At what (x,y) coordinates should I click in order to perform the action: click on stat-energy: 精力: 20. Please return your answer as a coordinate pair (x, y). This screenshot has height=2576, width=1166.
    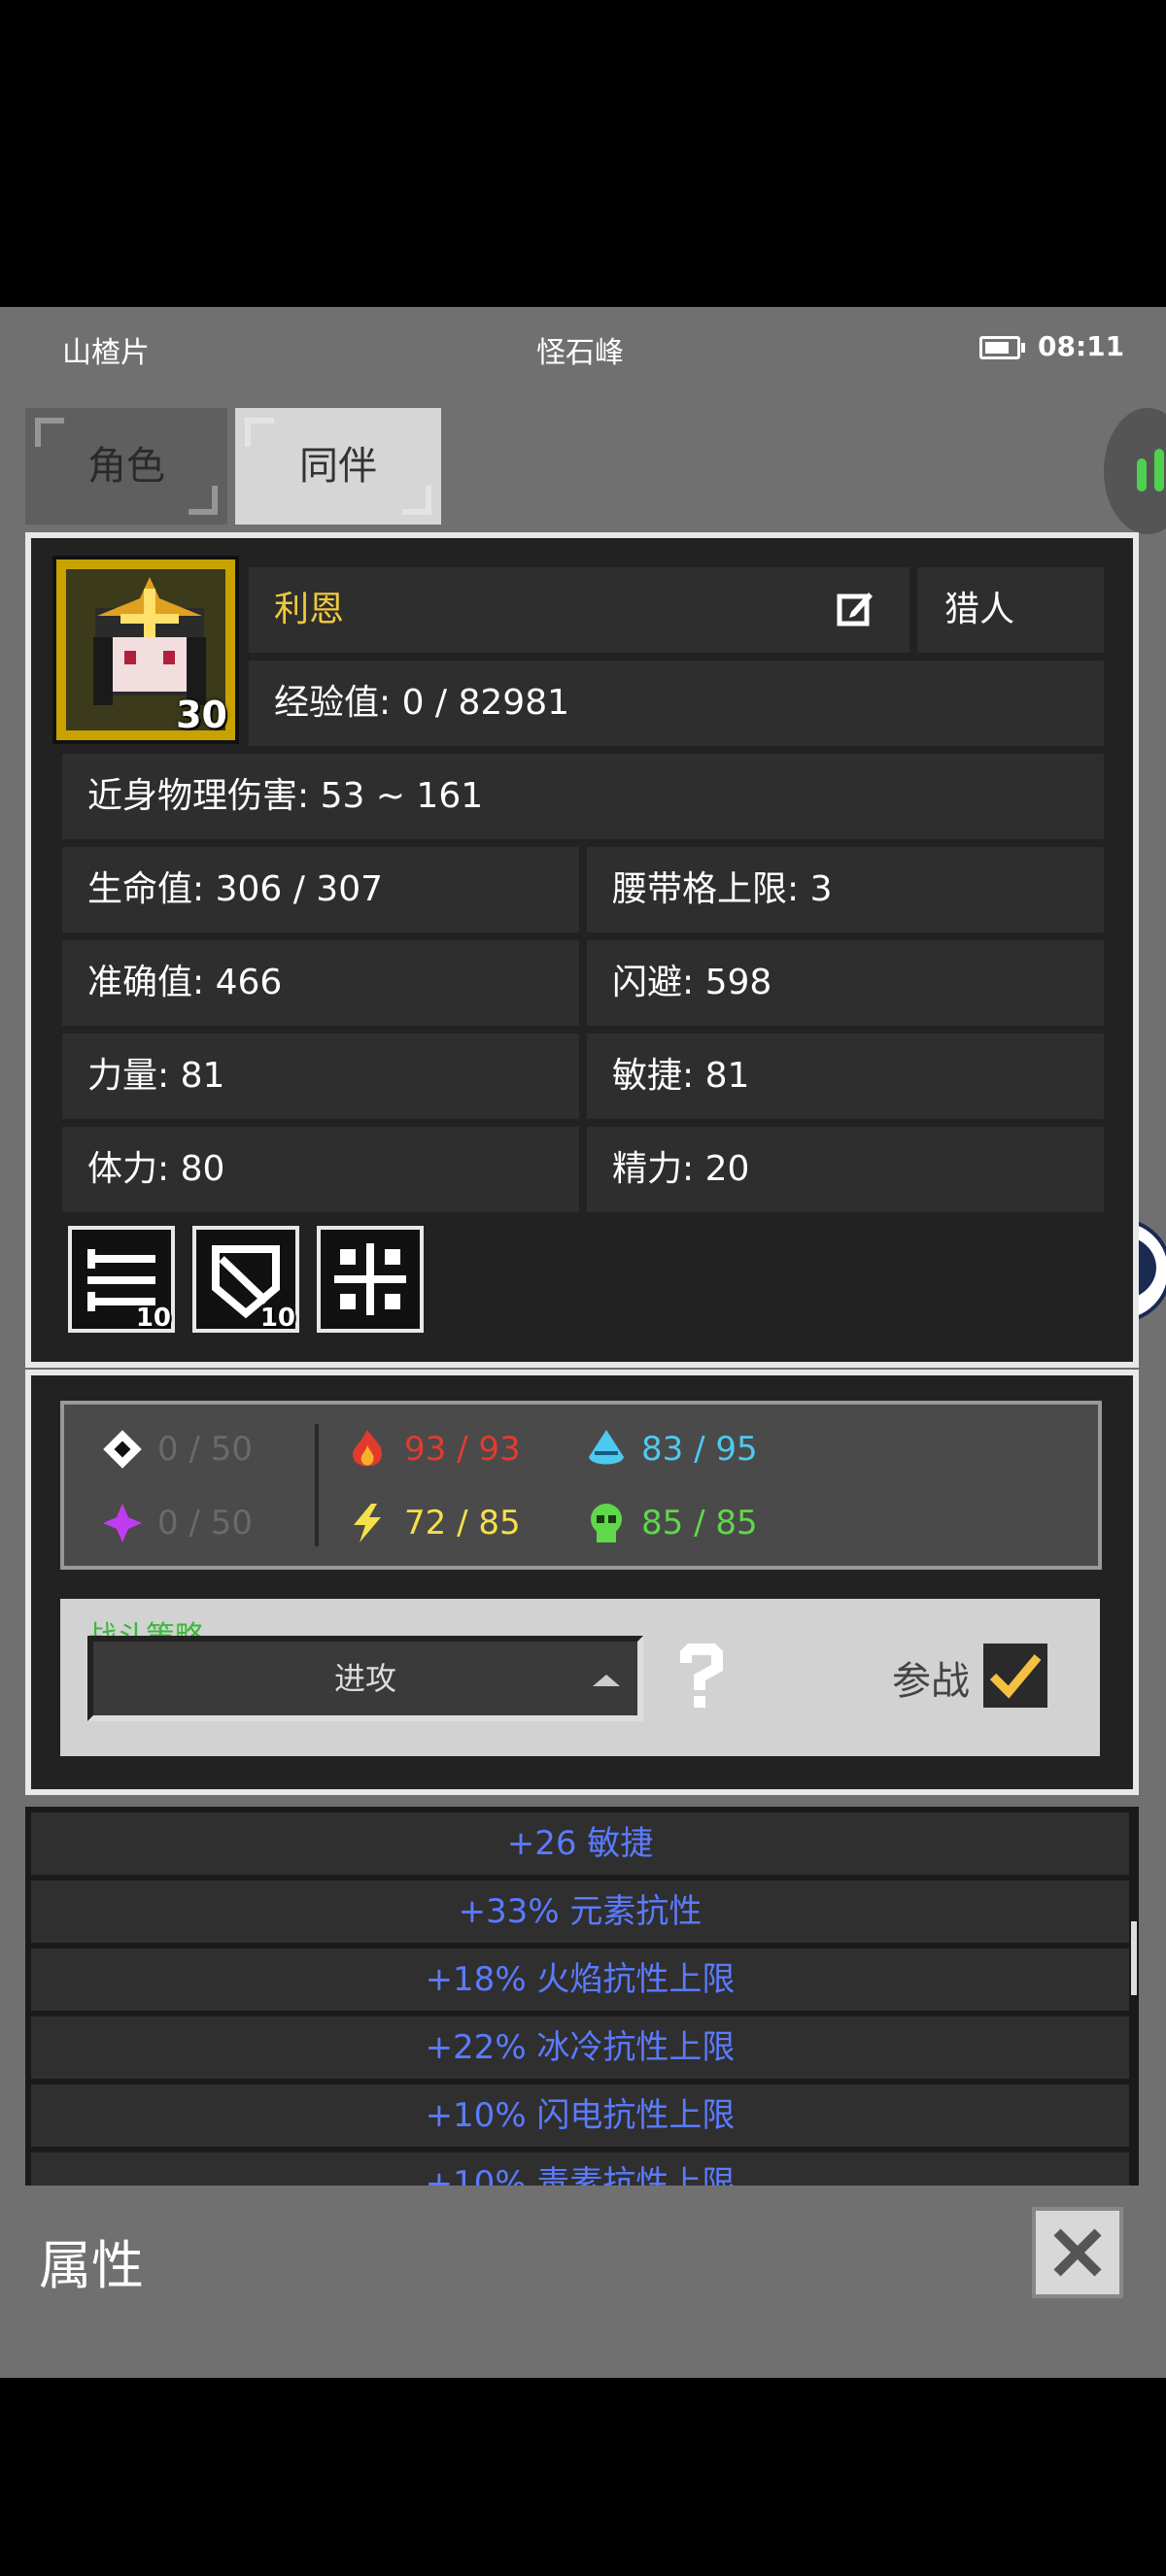
    Looking at the image, I should click on (845, 1169).